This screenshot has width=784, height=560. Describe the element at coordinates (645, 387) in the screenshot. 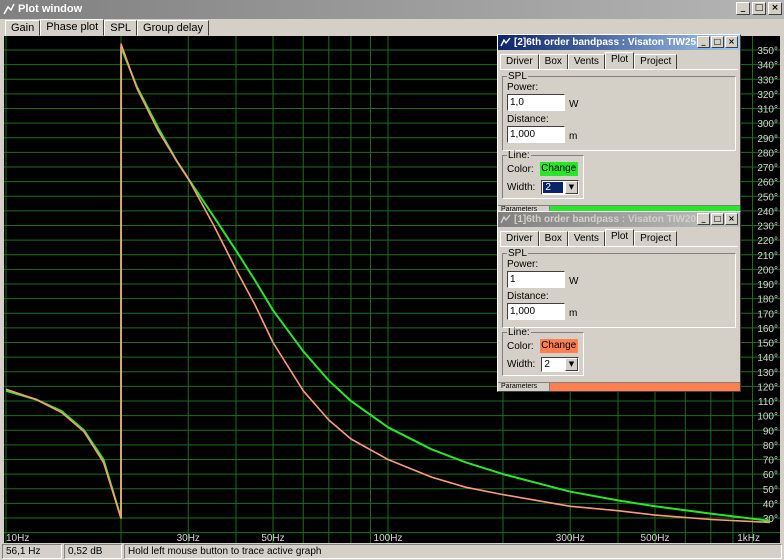

I see `line-color-swatch` at that location.